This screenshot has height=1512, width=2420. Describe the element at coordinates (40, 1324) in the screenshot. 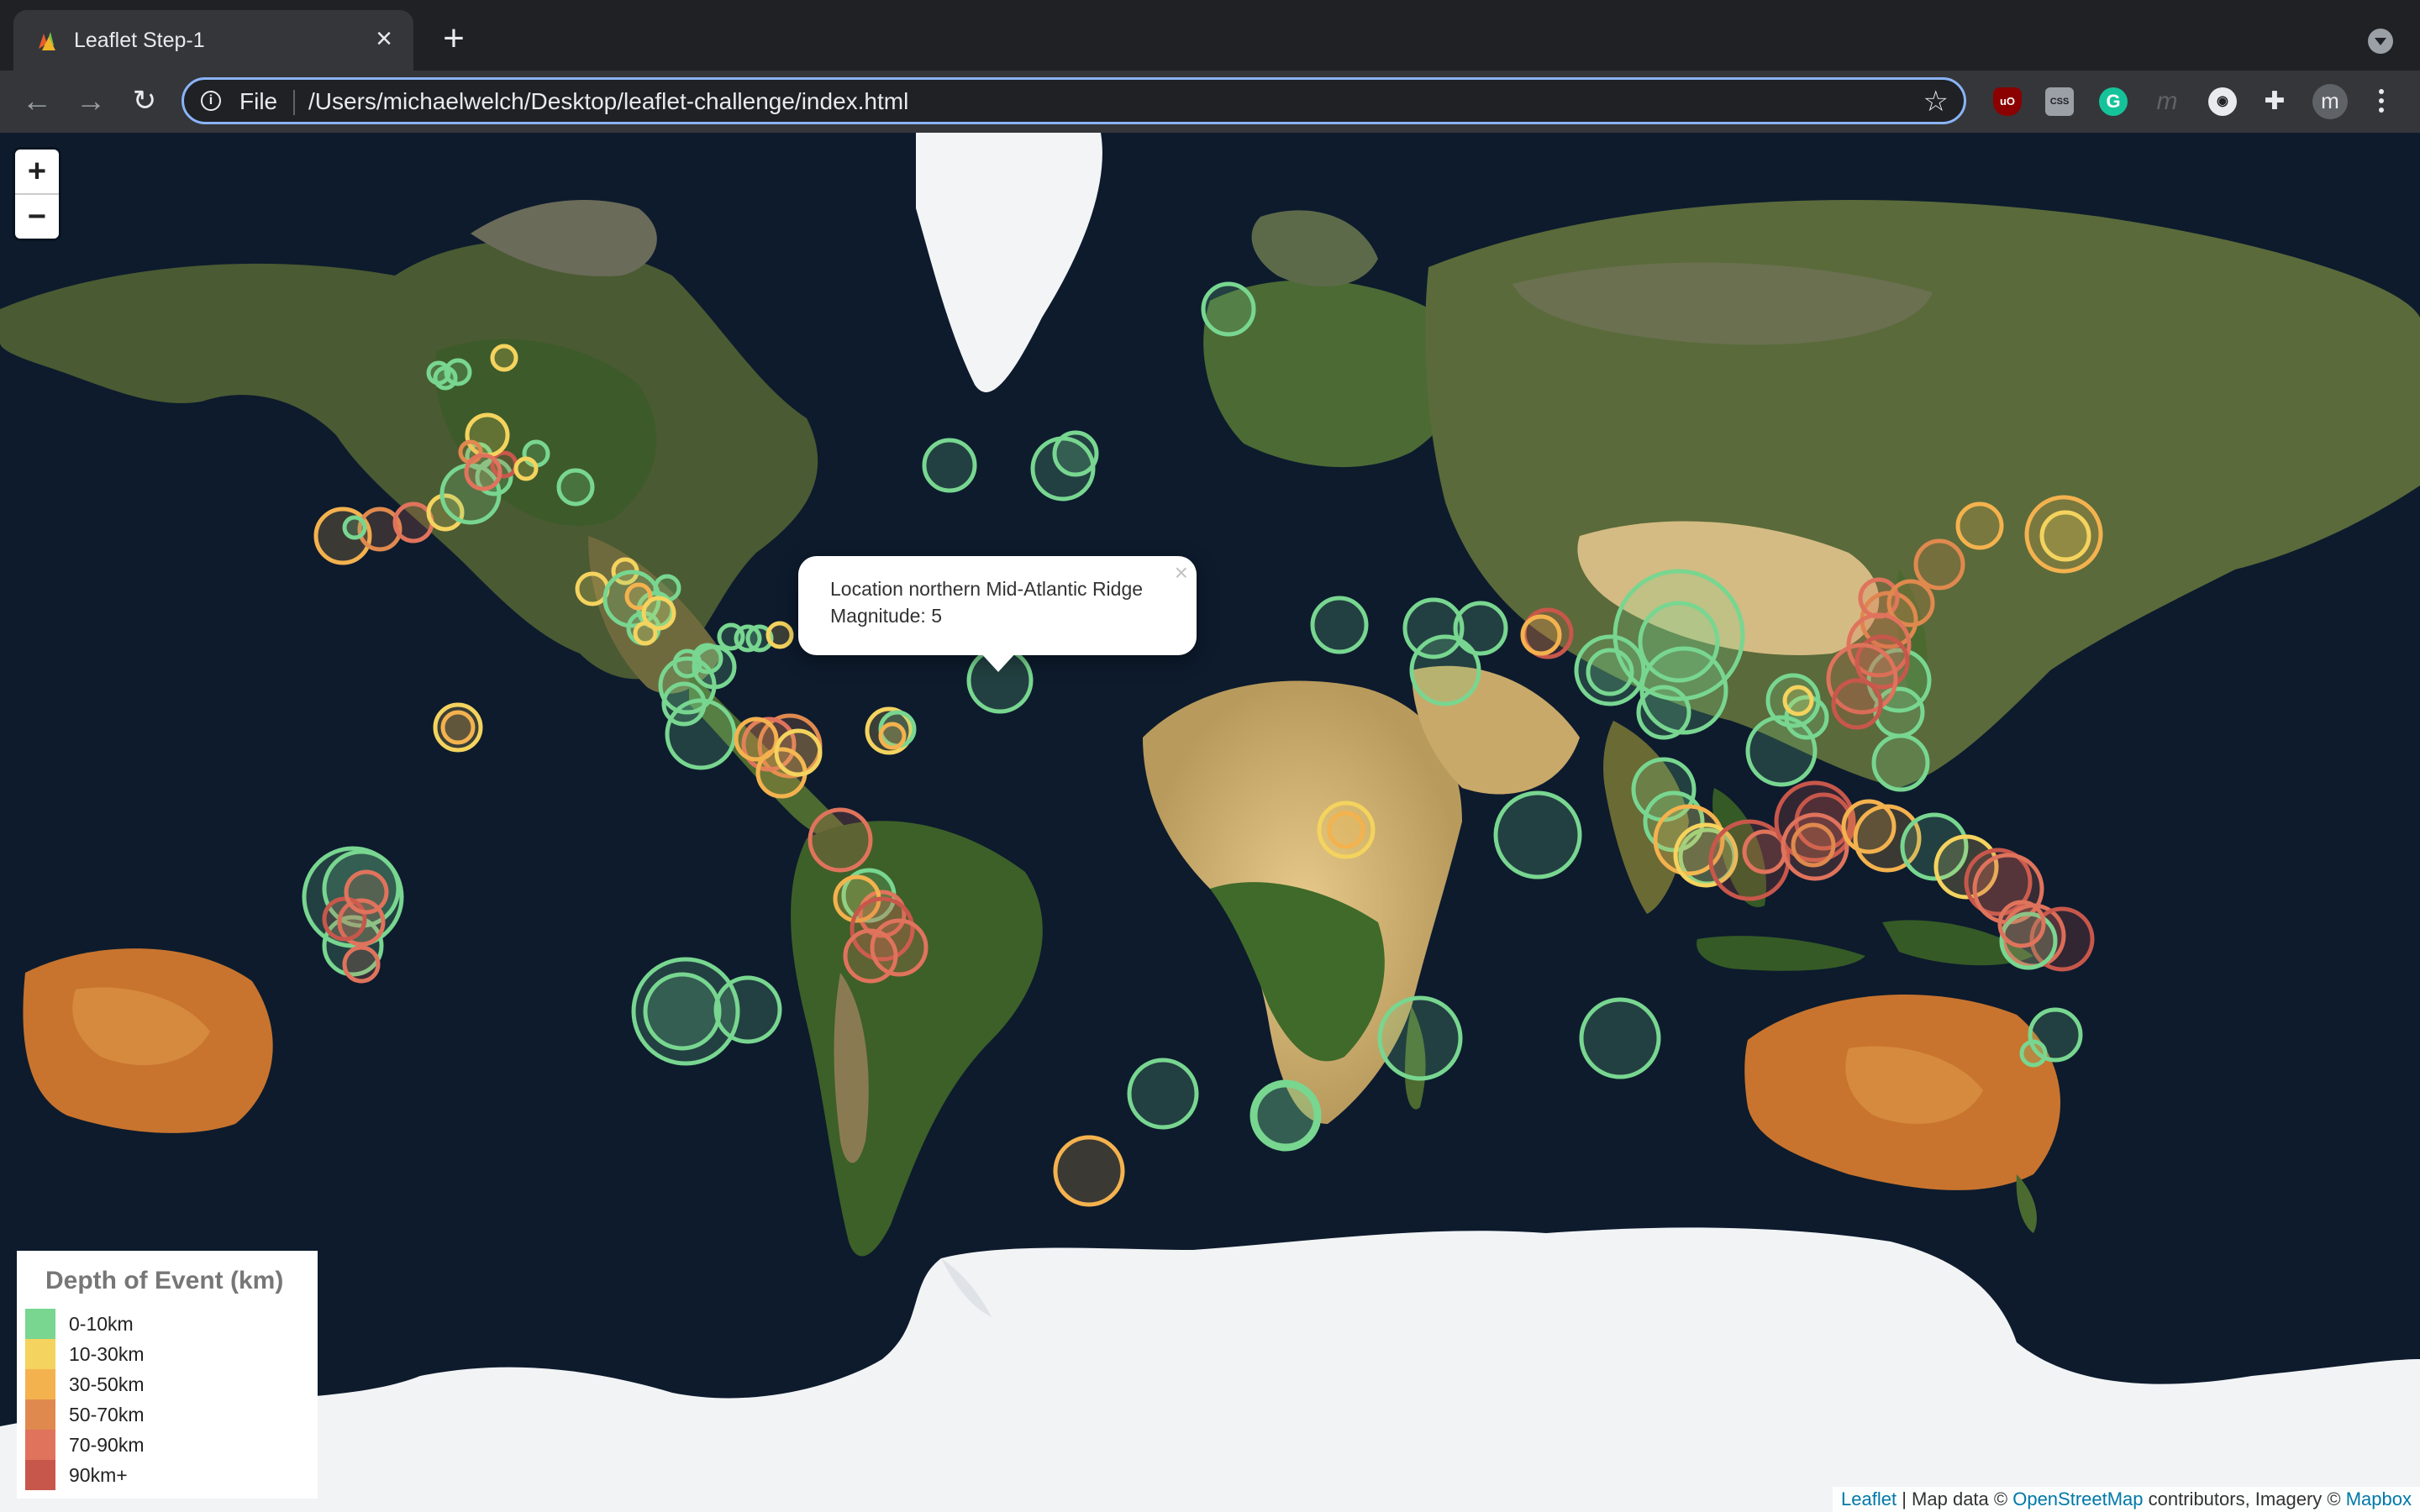

I see `legend-swatch-0-10km` at that location.